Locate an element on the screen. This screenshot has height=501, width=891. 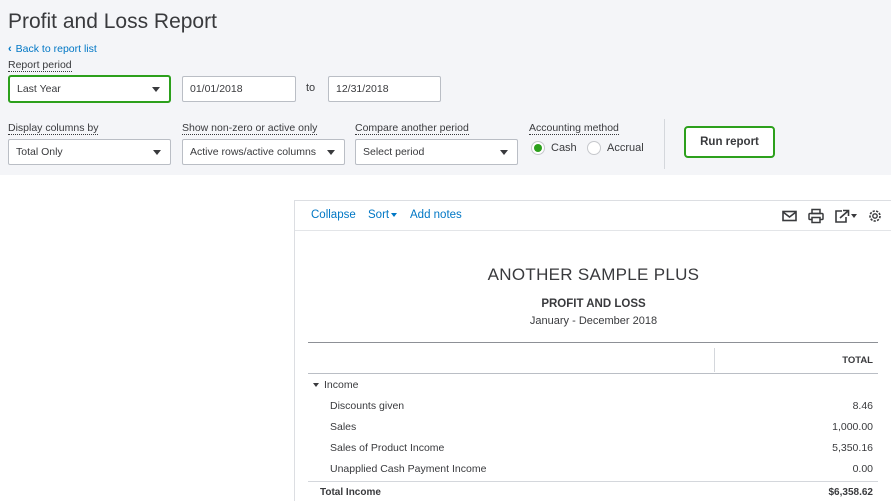
accrual-radio-label: Accrual is located at coordinates (625, 148).